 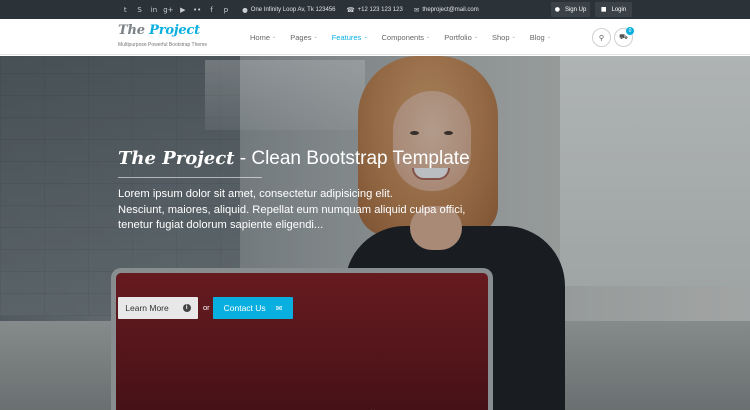 What do you see at coordinates (186, 308) in the screenshot?
I see `info-icon: i` at bounding box center [186, 308].